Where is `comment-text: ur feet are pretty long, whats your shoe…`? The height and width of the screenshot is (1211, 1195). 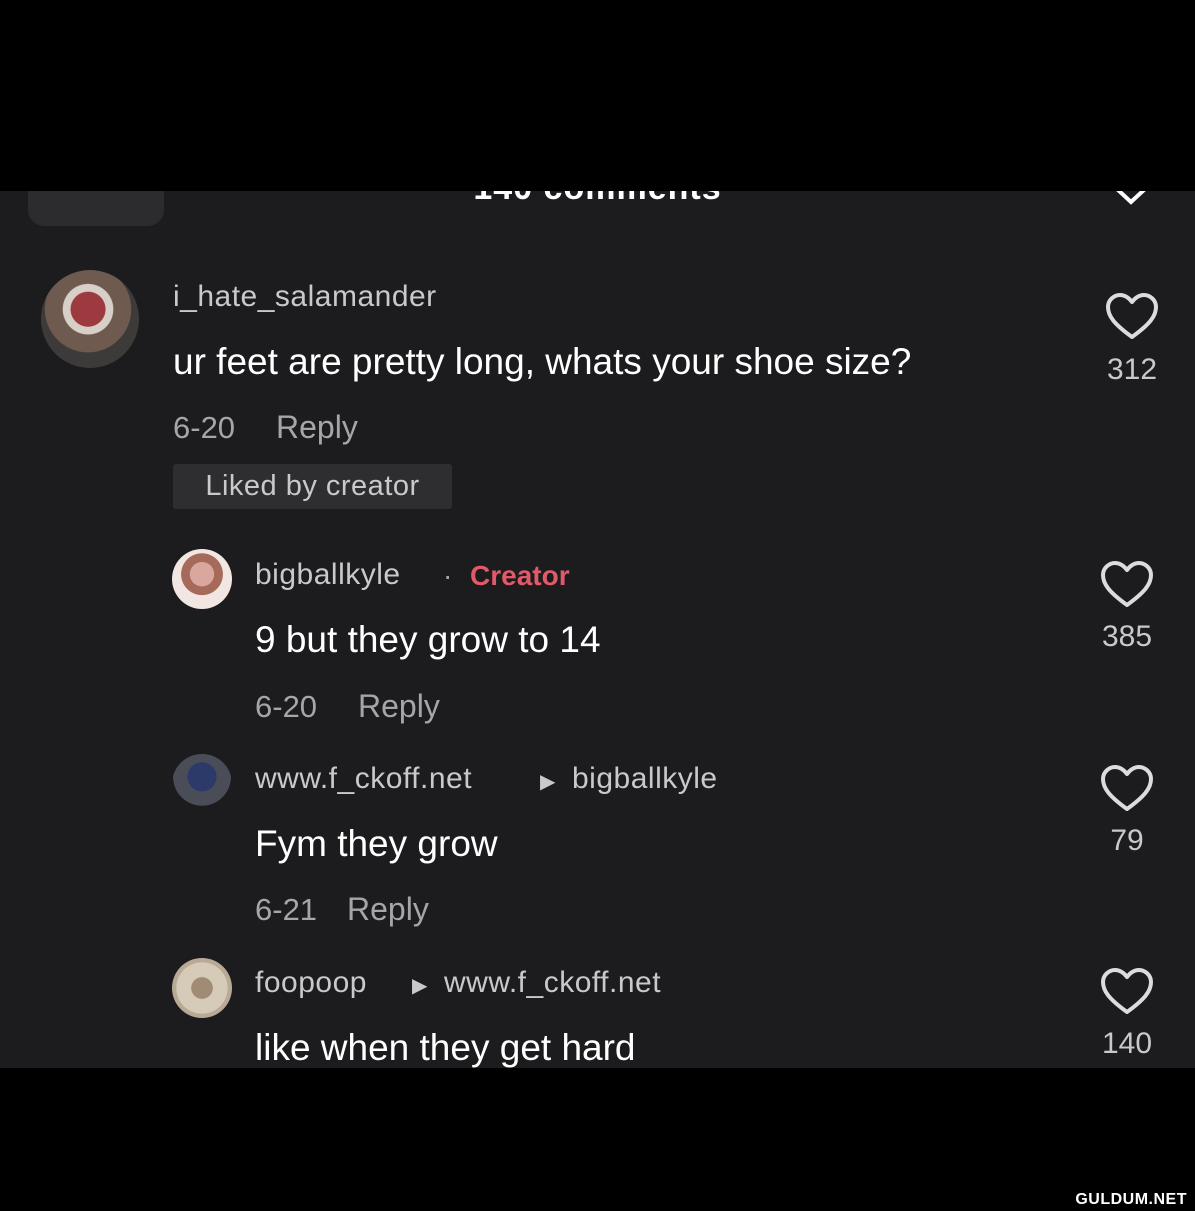 comment-text: ur feet are pretty long, whats your shoe… is located at coordinates (542, 361).